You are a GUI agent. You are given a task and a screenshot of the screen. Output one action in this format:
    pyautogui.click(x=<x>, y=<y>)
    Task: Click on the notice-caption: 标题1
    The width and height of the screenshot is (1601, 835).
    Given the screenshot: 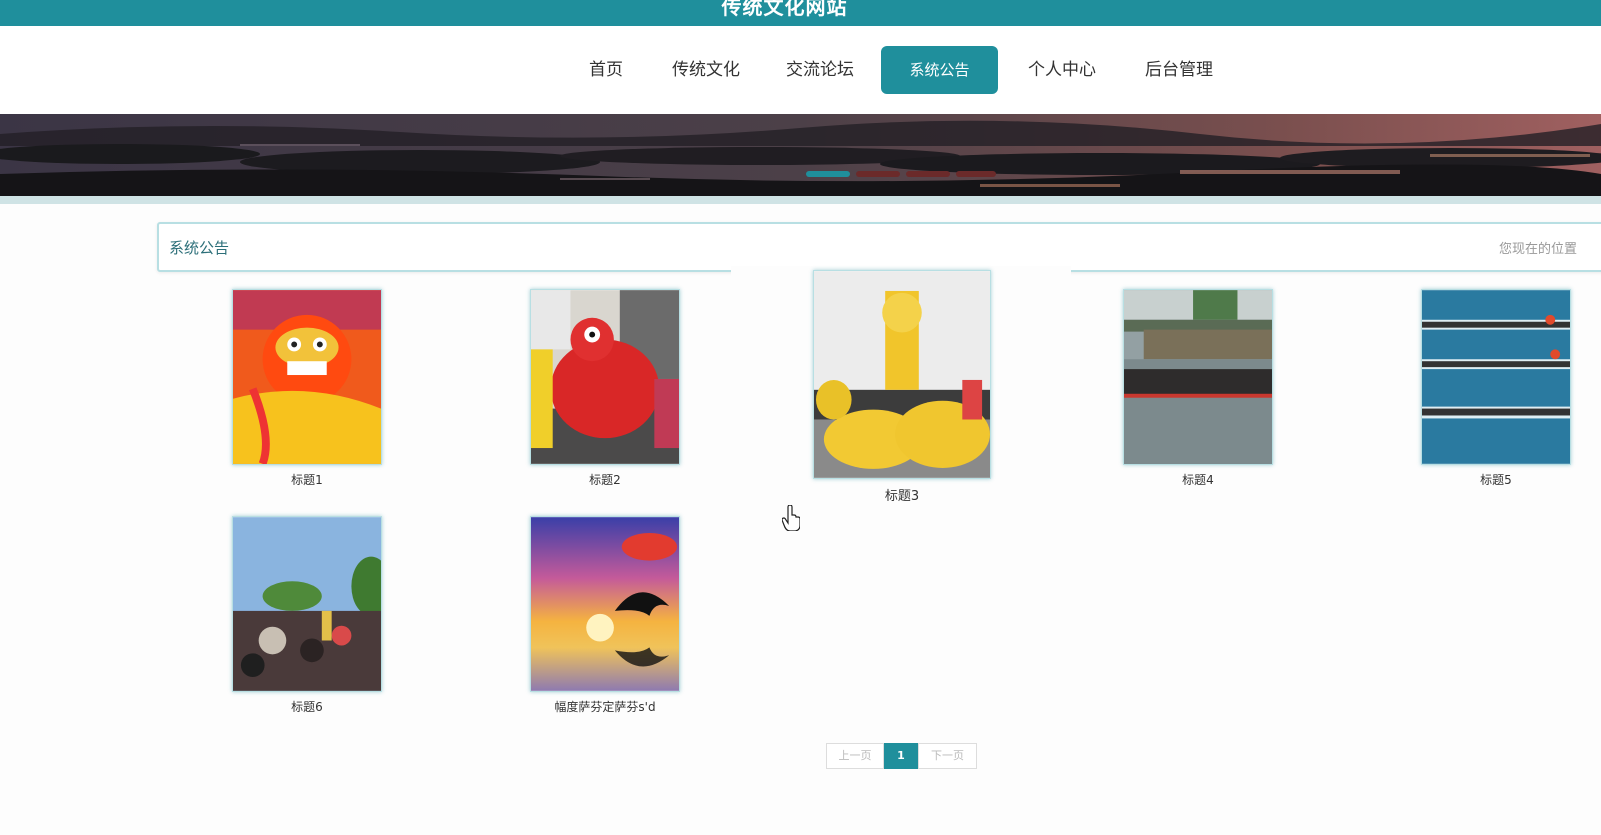 What is the action you would take?
    pyautogui.click(x=307, y=480)
    